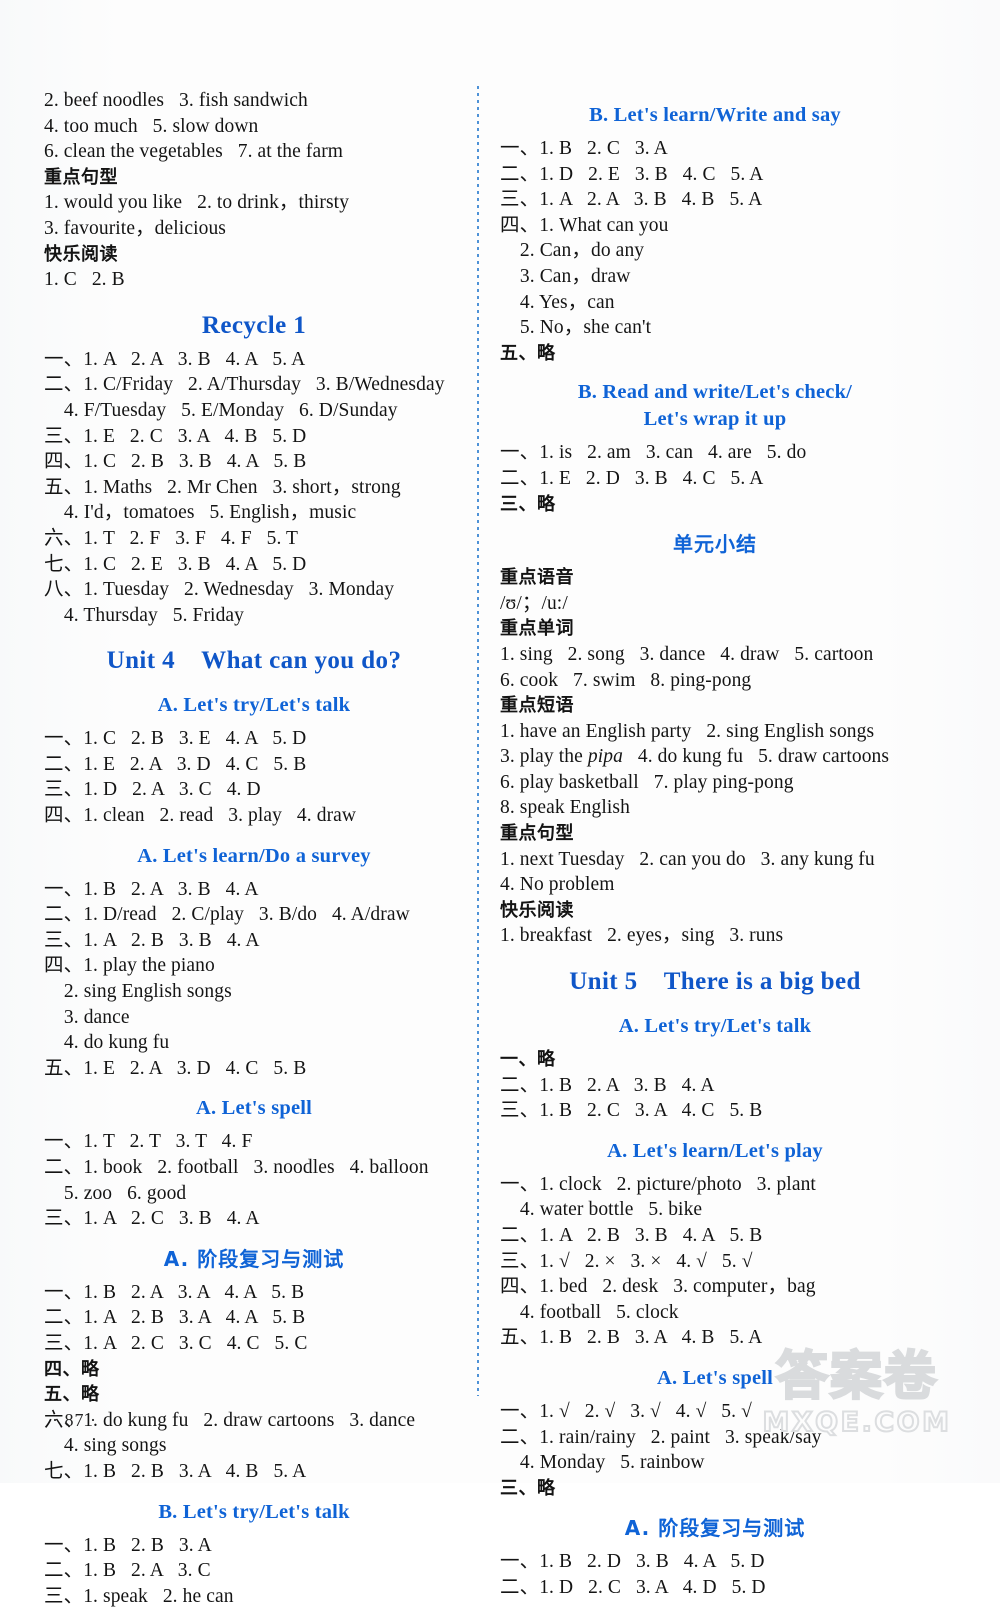 The width and height of the screenshot is (1000, 1609). Describe the element at coordinates (221, 410) in the screenshot. I see `answer-line: 4. F/Tuesday 5. E/Monday 6. D/Sunday` at that location.